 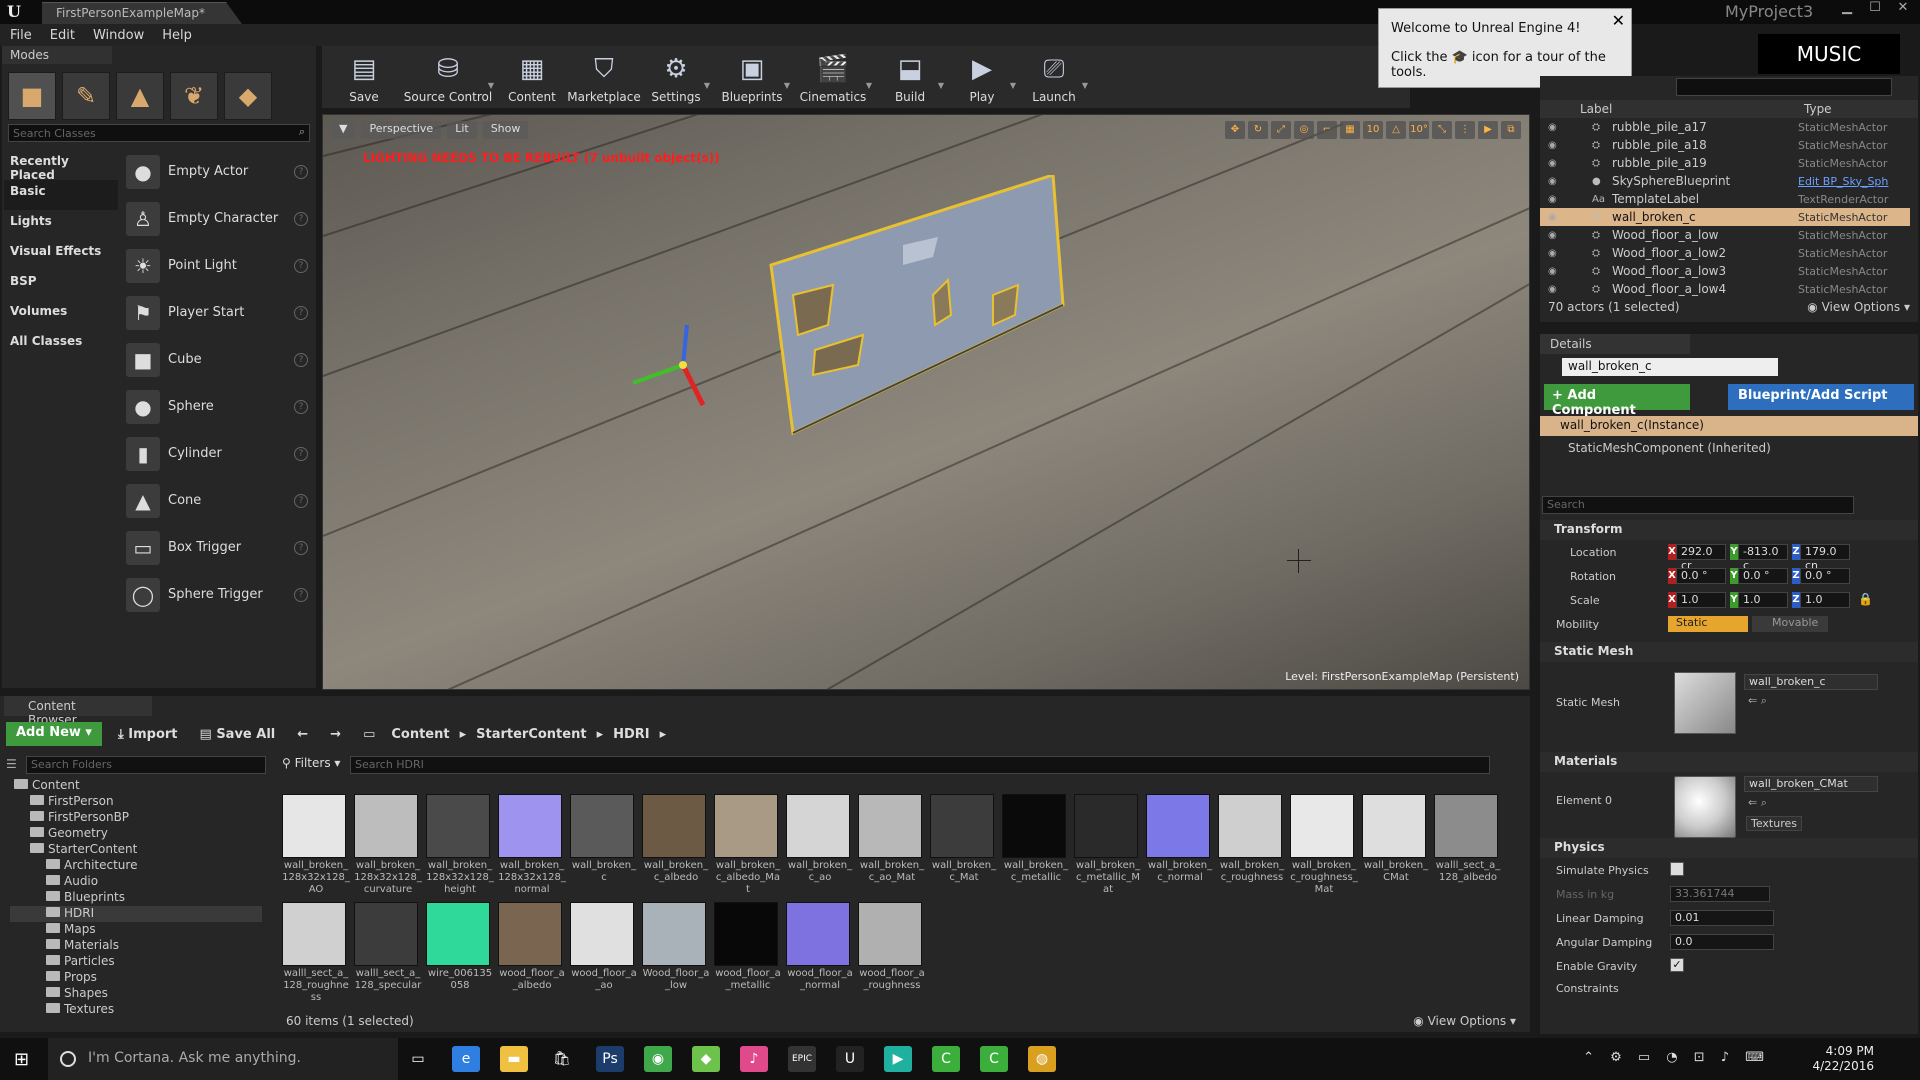 What do you see at coordinates (1847, 7) in the screenshot?
I see `minimize-button: ▁` at bounding box center [1847, 7].